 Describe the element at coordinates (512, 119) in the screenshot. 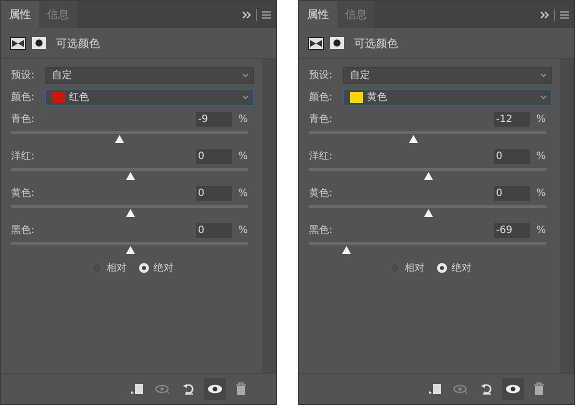

I see `value-field: -12` at that location.